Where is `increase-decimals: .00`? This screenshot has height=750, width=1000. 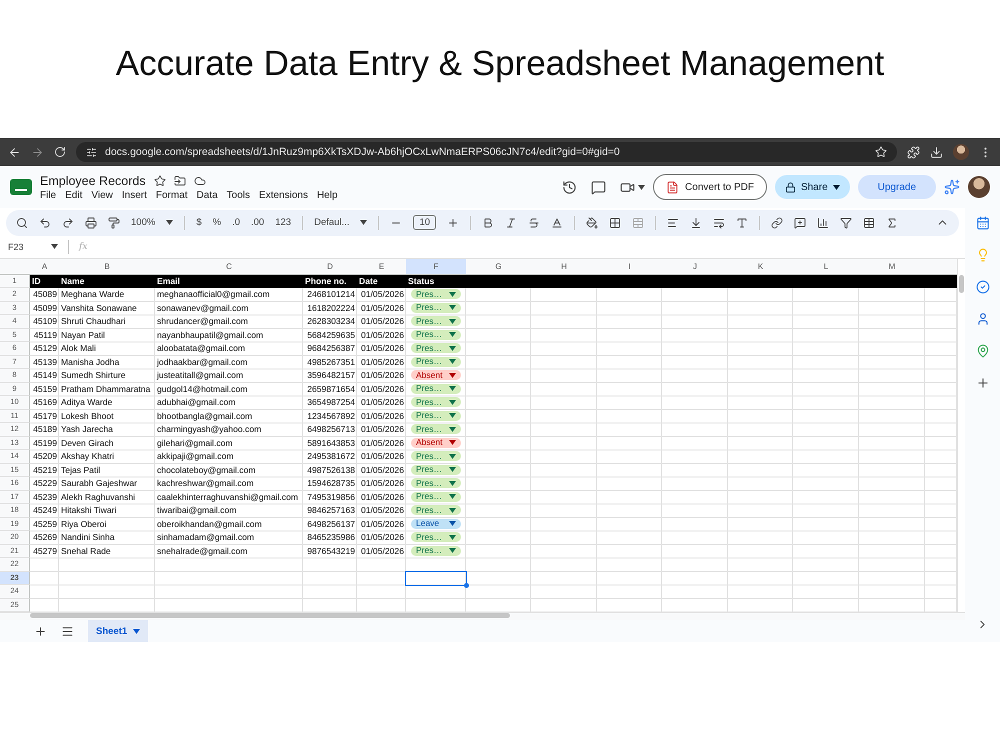 increase-decimals: .00 is located at coordinates (257, 222).